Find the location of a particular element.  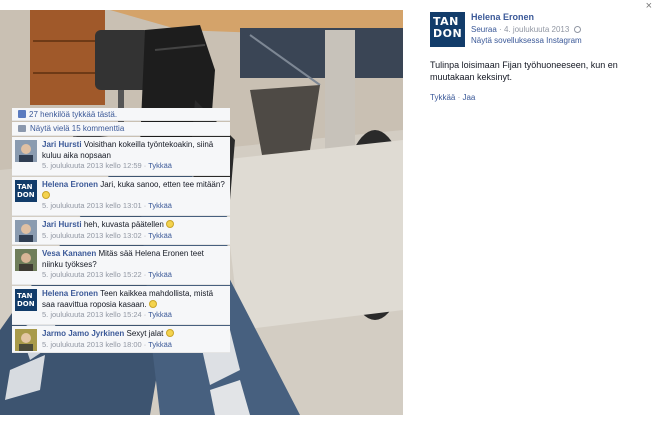

globe-icon is located at coordinates (577, 29).